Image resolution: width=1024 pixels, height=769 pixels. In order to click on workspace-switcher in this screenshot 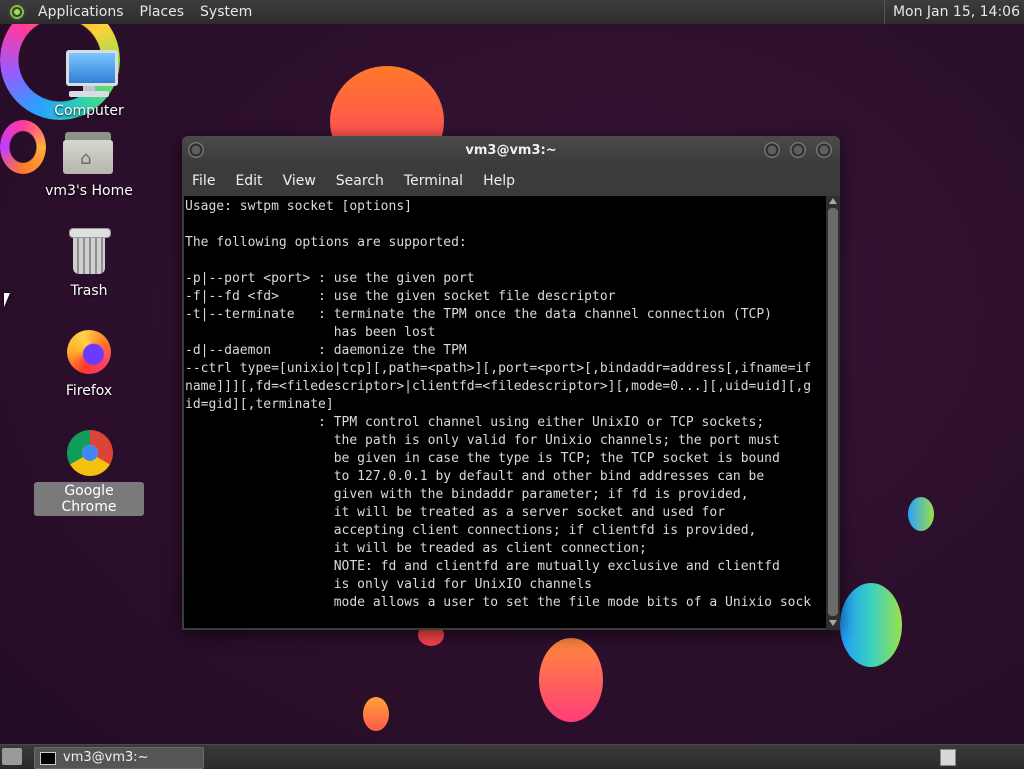, I will do `click(948, 757)`.